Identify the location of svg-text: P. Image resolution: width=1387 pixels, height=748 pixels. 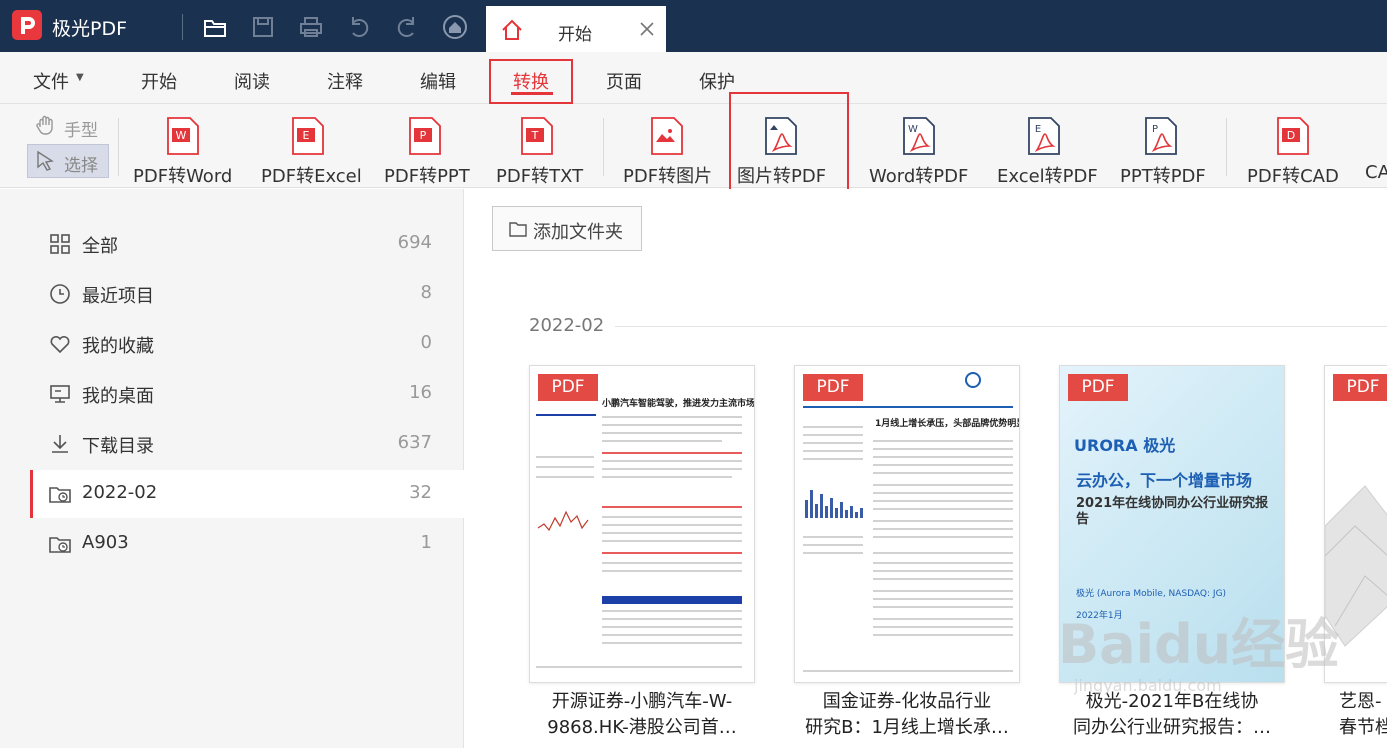
(1155, 129).